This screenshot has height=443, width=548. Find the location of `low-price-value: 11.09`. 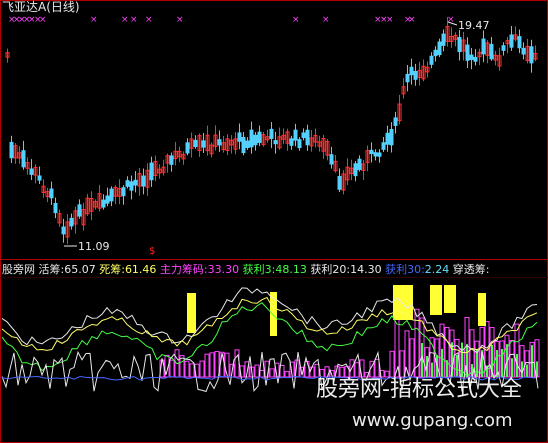

low-price-value: 11.09 is located at coordinates (94, 246).